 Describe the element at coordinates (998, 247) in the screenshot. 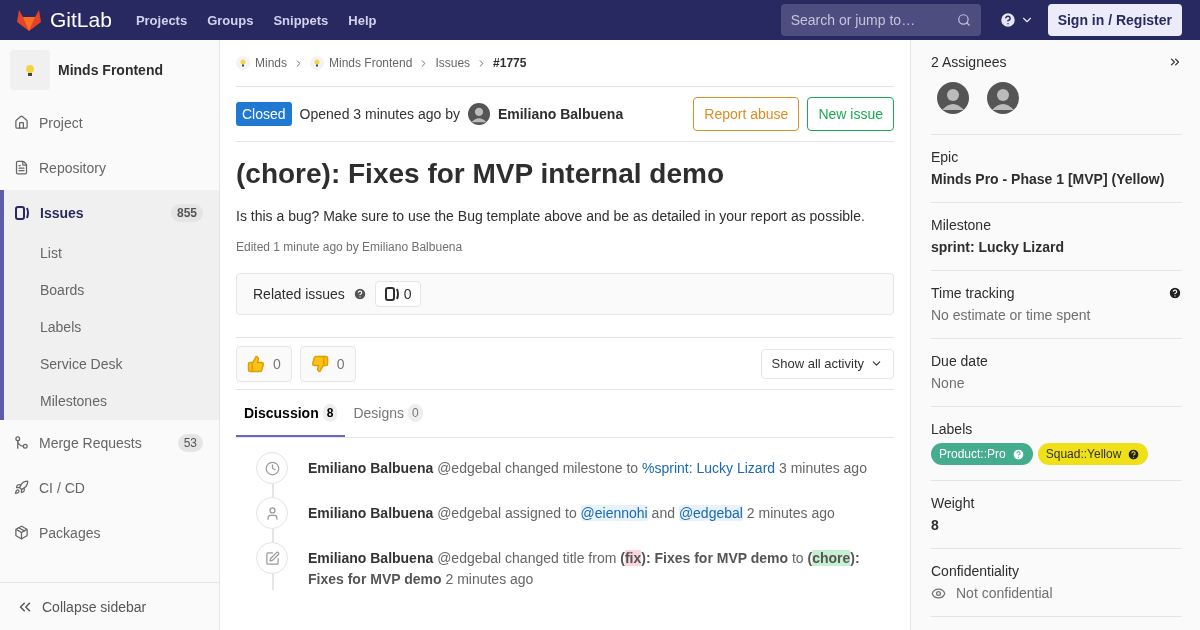

I see `sidebar-block-value: sprint: Lucky Lizard` at that location.